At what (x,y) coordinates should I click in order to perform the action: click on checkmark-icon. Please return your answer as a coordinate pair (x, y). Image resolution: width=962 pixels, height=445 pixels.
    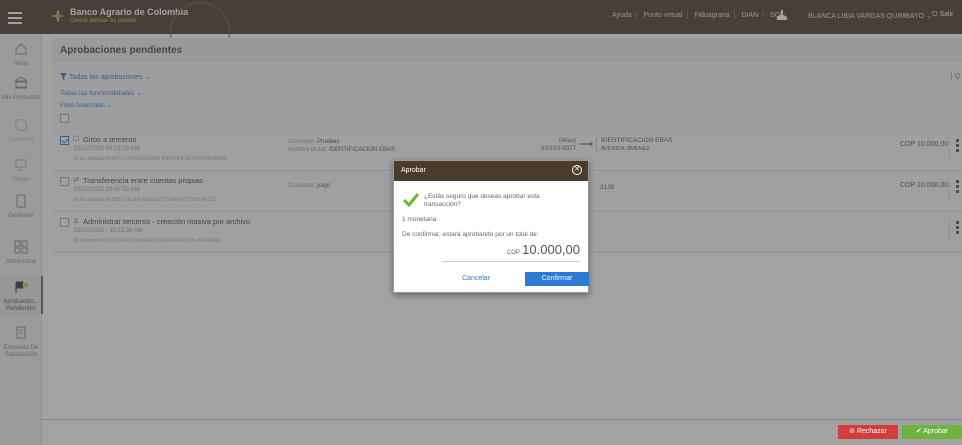
    Looking at the image, I should click on (411, 200).